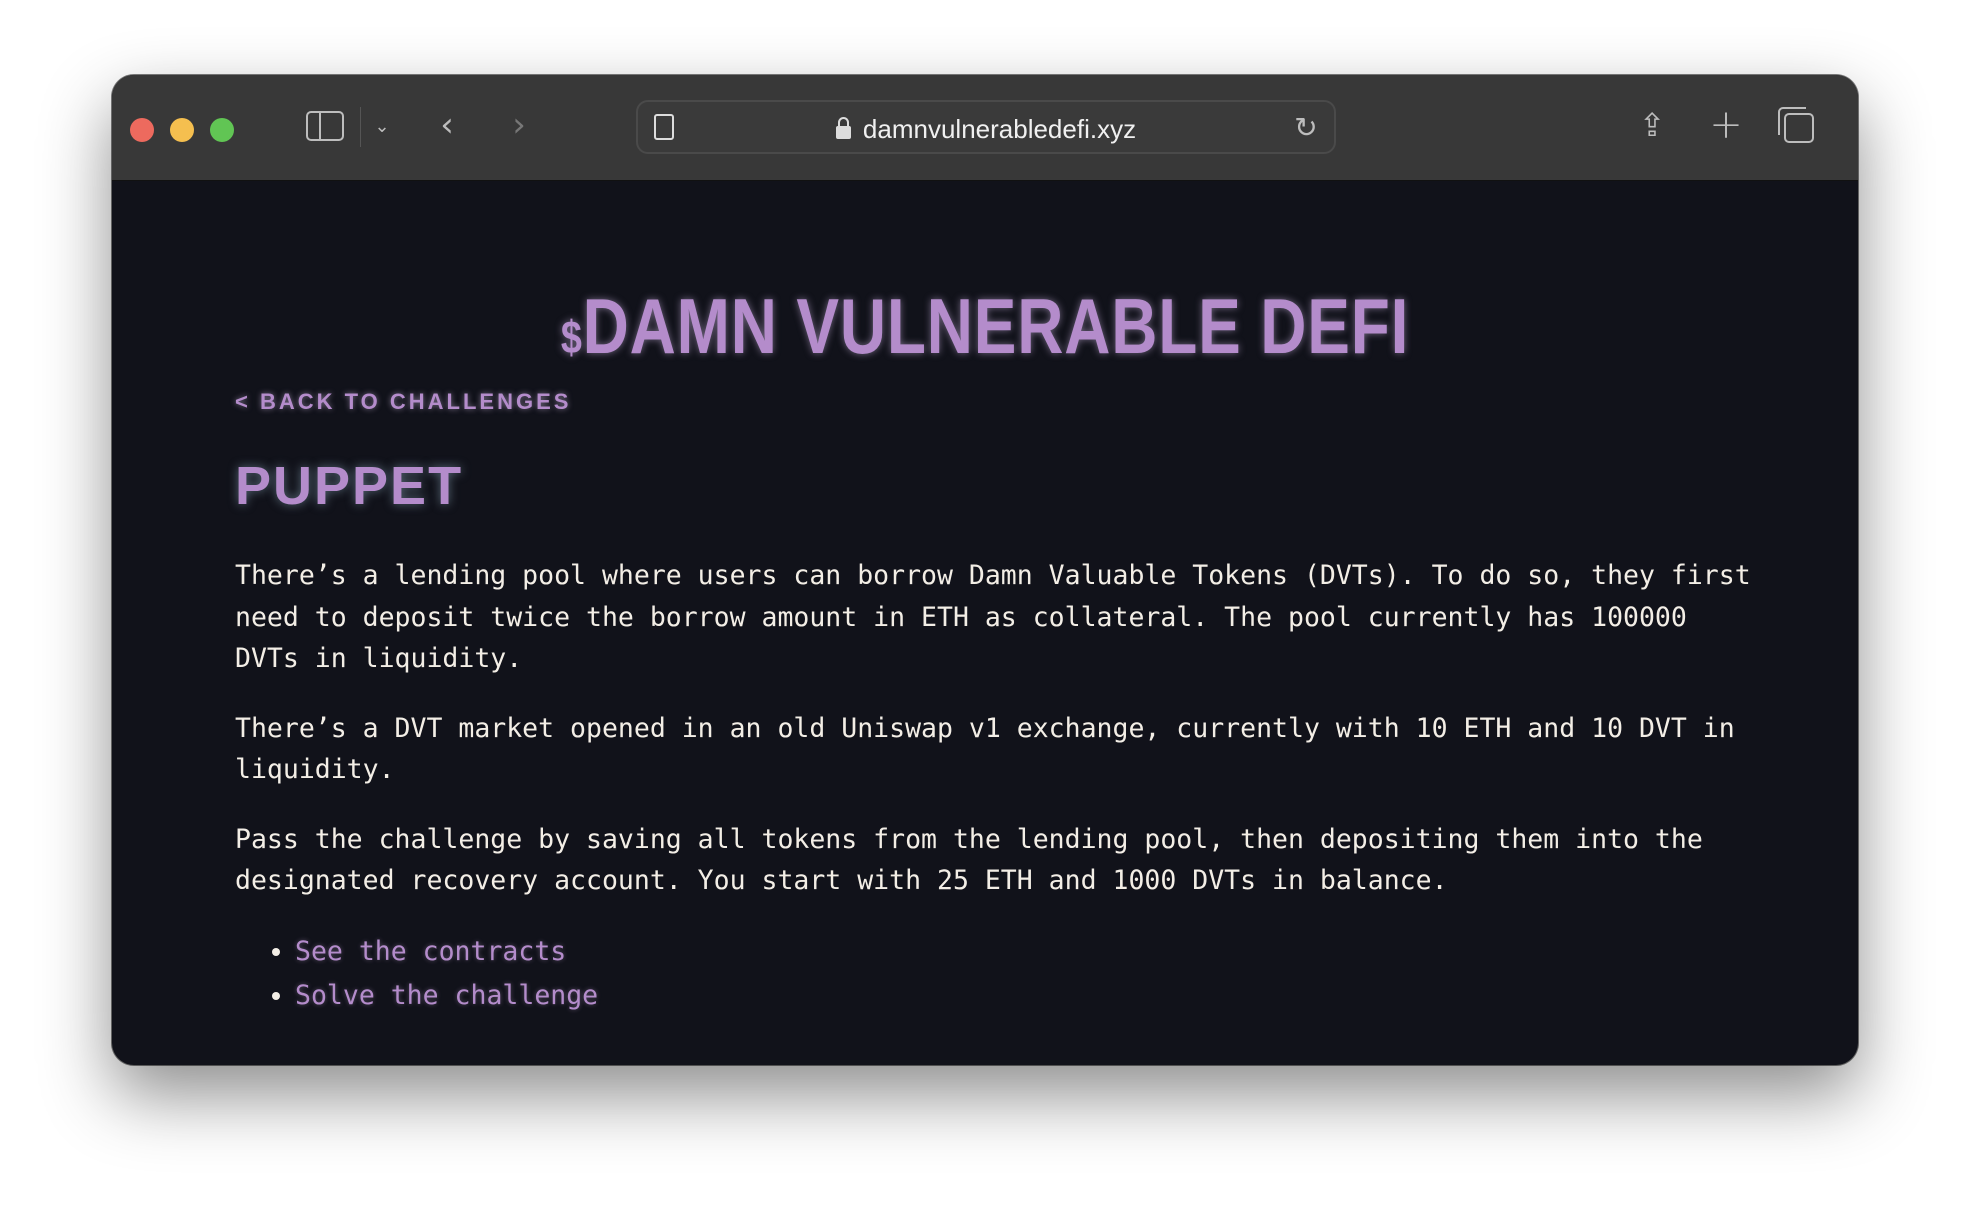 This screenshot has height=1214, width=1970. Describe the element at coordinates (1306, 127) in the screenshot. I see `reload-icon: ↻` at that location.